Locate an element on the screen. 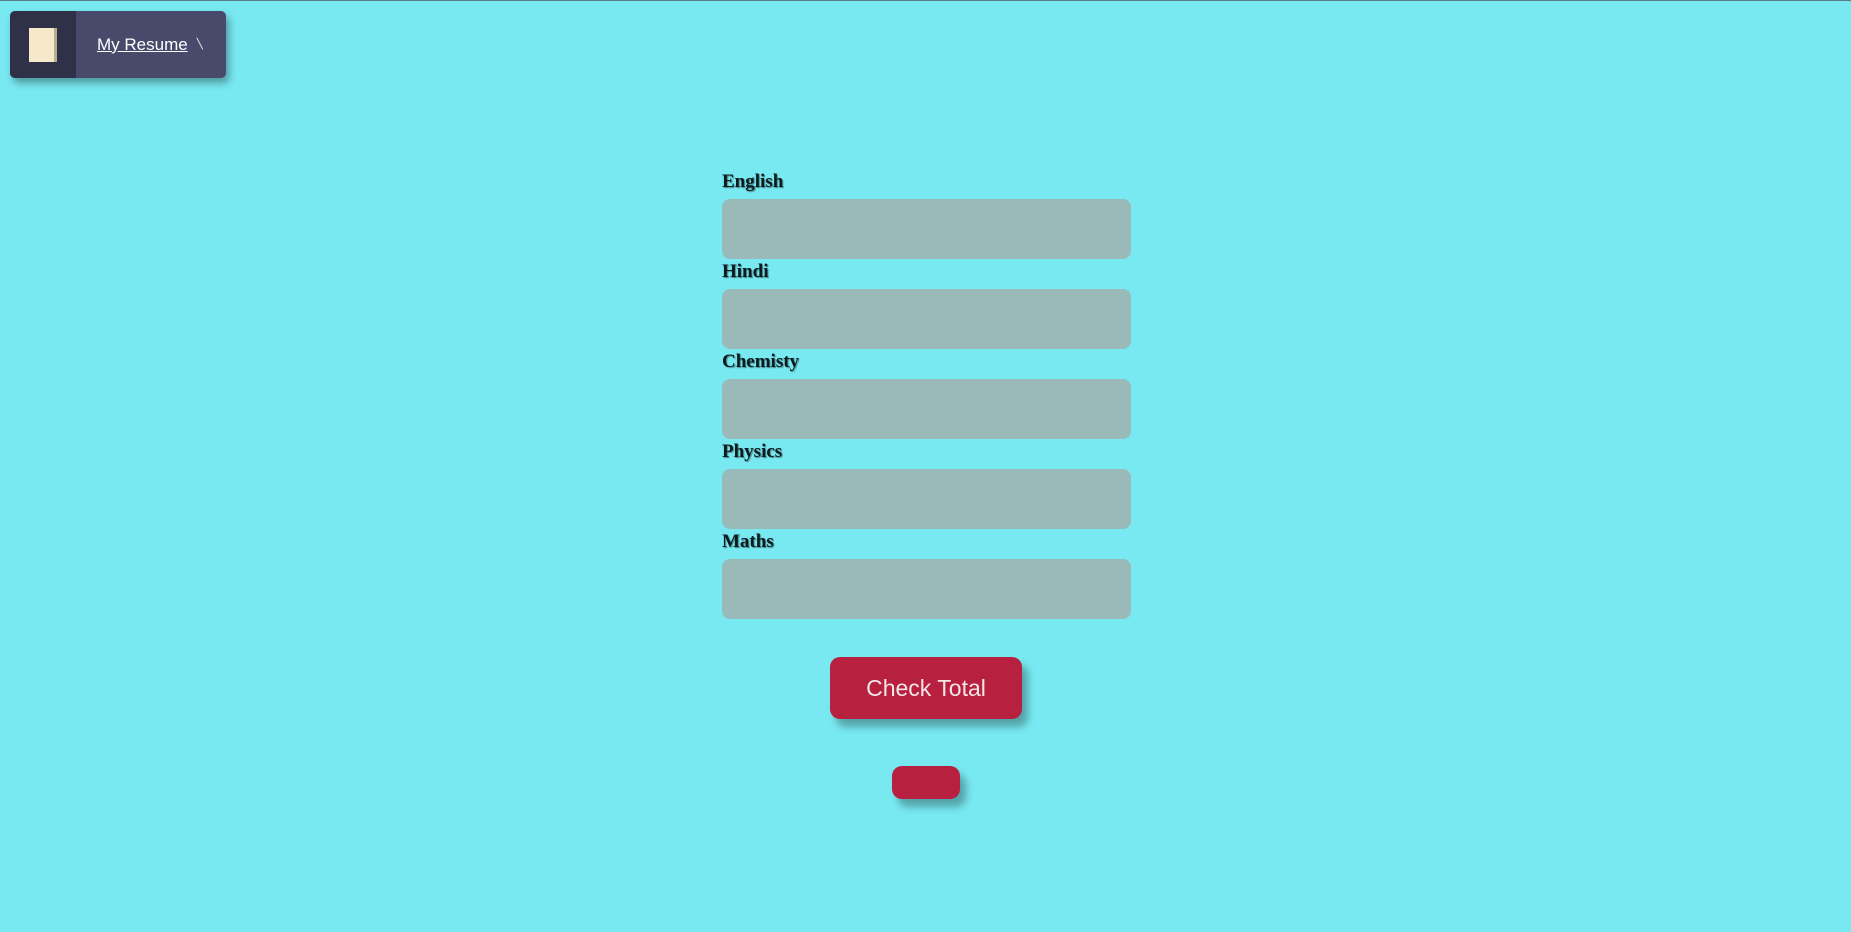 This screenshot has width=1851, height=932. bookmark-icon-container is located at coordinates (43, 44).